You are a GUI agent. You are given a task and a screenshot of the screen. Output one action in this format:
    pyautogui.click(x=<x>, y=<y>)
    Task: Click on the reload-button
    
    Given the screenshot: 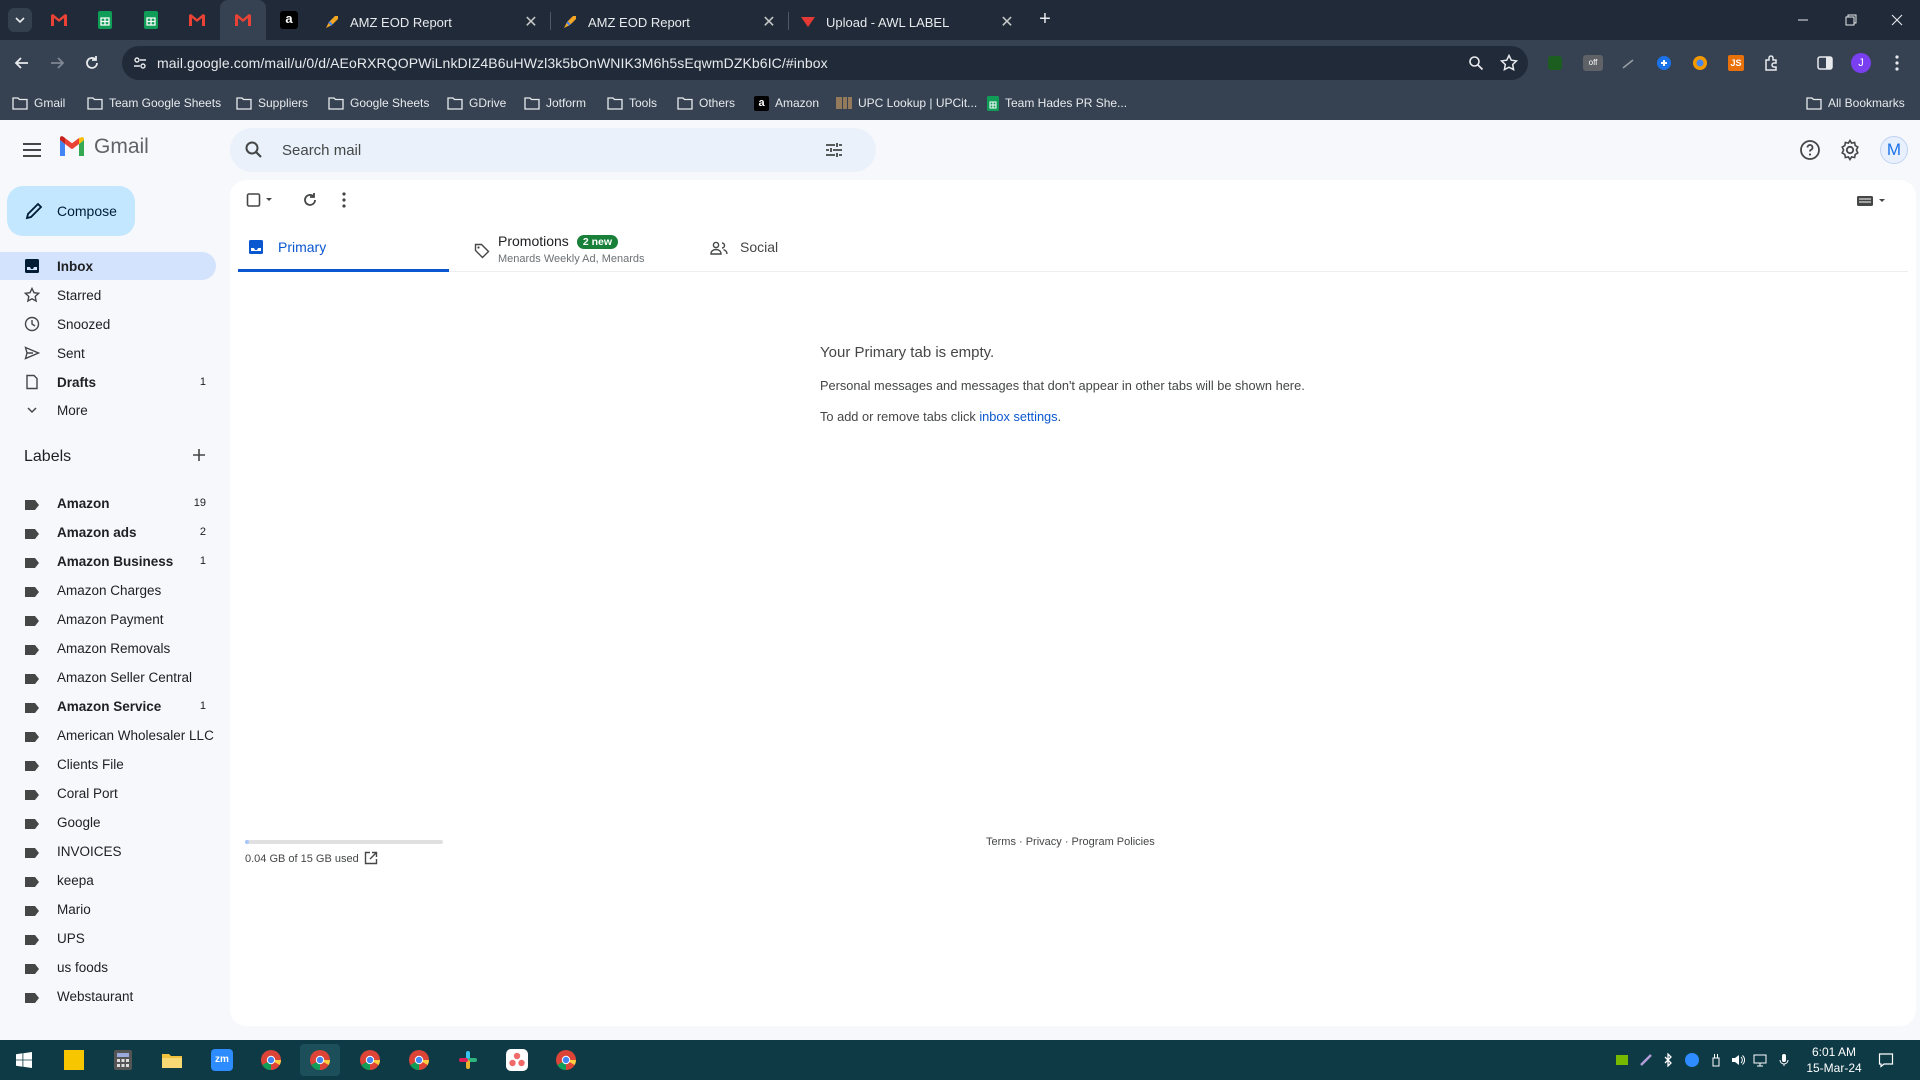 What is the action you would take?
    pyautogui.click(x=92, y=63)
    